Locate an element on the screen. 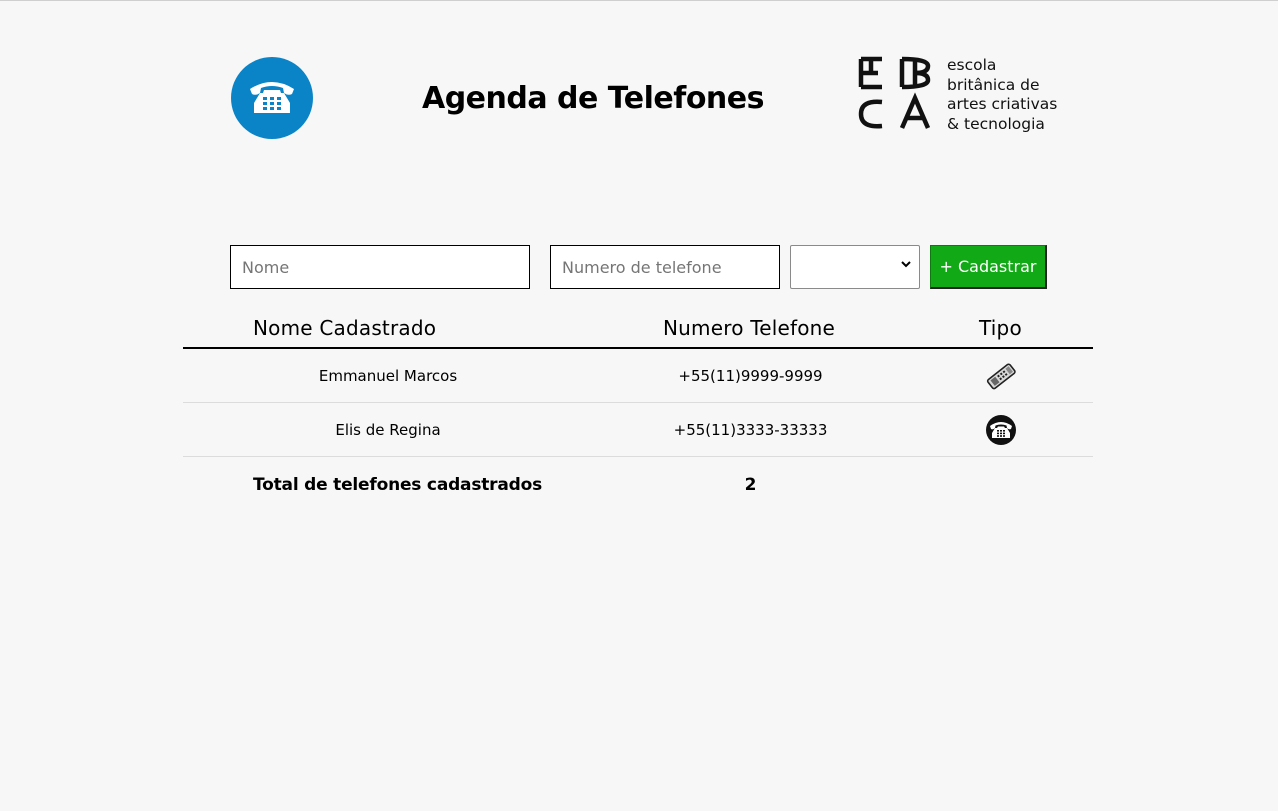 The image size is (1278, 811). phone-type-select is located at coordinates (855, 267).